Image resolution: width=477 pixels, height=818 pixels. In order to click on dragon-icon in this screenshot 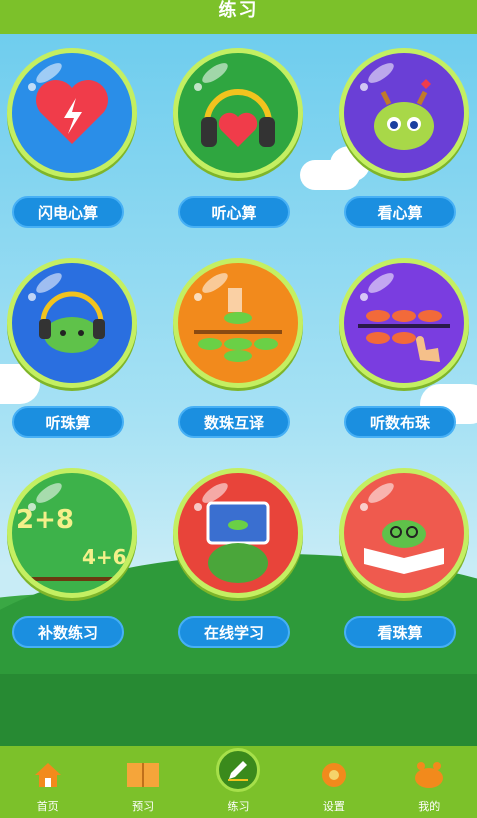, I will do `click(404, 113)`.